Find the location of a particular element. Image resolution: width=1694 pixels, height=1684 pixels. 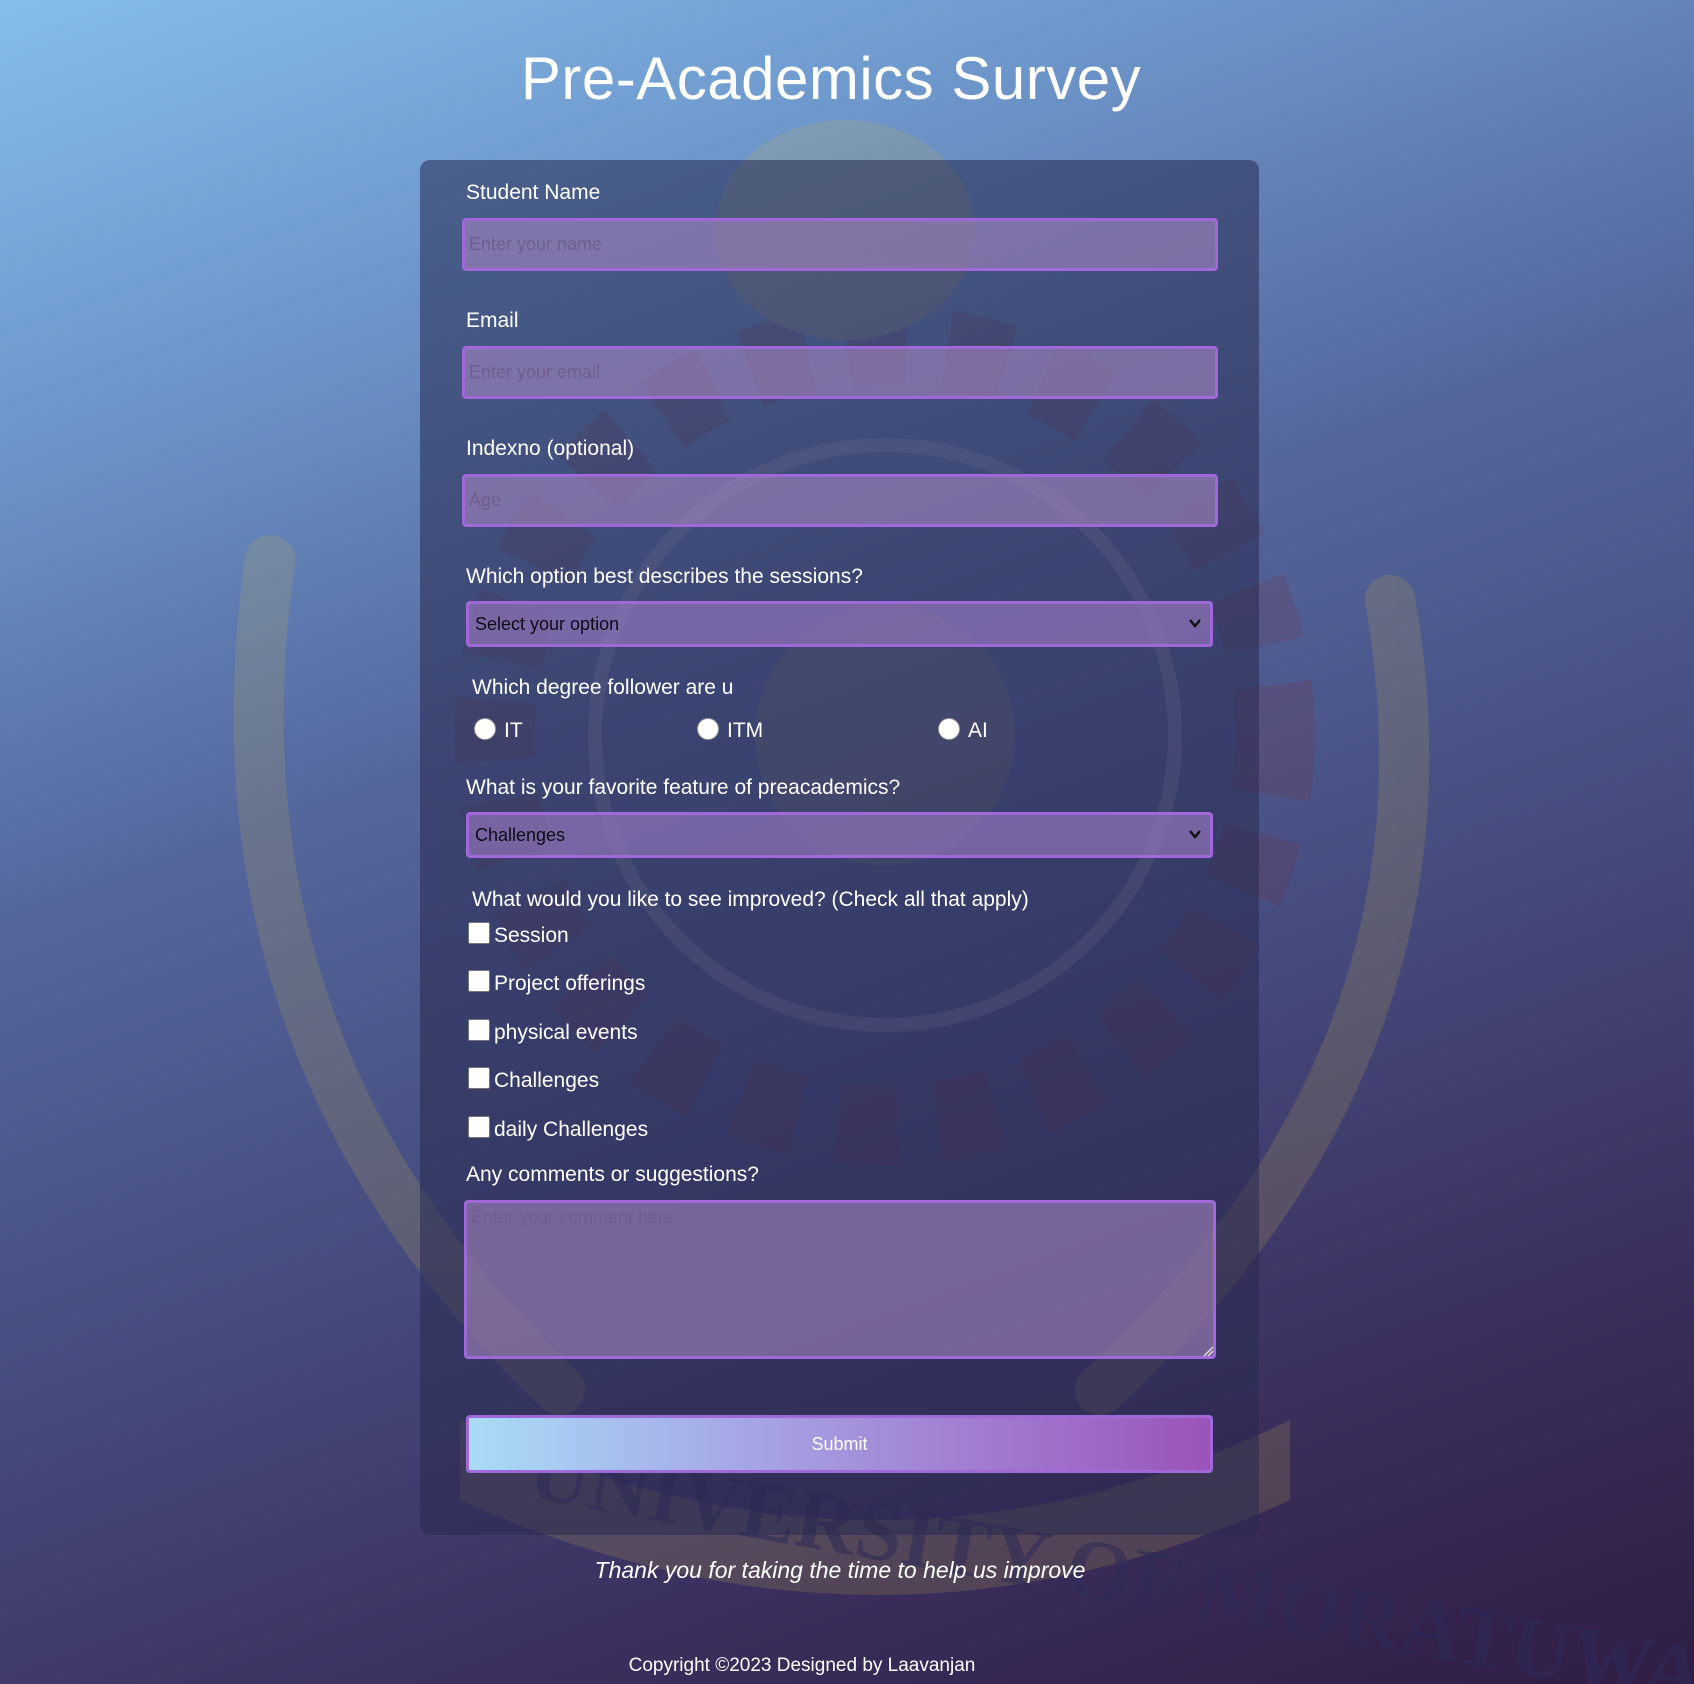

degree-option-label: ITM is located at coordinates (745, 730).